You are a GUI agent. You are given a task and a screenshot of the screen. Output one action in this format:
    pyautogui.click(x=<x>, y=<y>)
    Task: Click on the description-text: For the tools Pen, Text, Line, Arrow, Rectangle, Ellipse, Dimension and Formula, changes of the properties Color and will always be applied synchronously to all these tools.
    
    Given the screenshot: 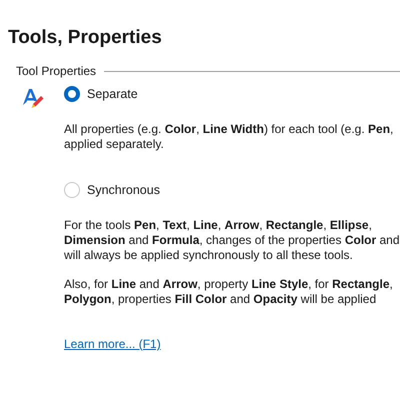 What is the action you would take?
    pyautogui.click(x=232, y=240)
    